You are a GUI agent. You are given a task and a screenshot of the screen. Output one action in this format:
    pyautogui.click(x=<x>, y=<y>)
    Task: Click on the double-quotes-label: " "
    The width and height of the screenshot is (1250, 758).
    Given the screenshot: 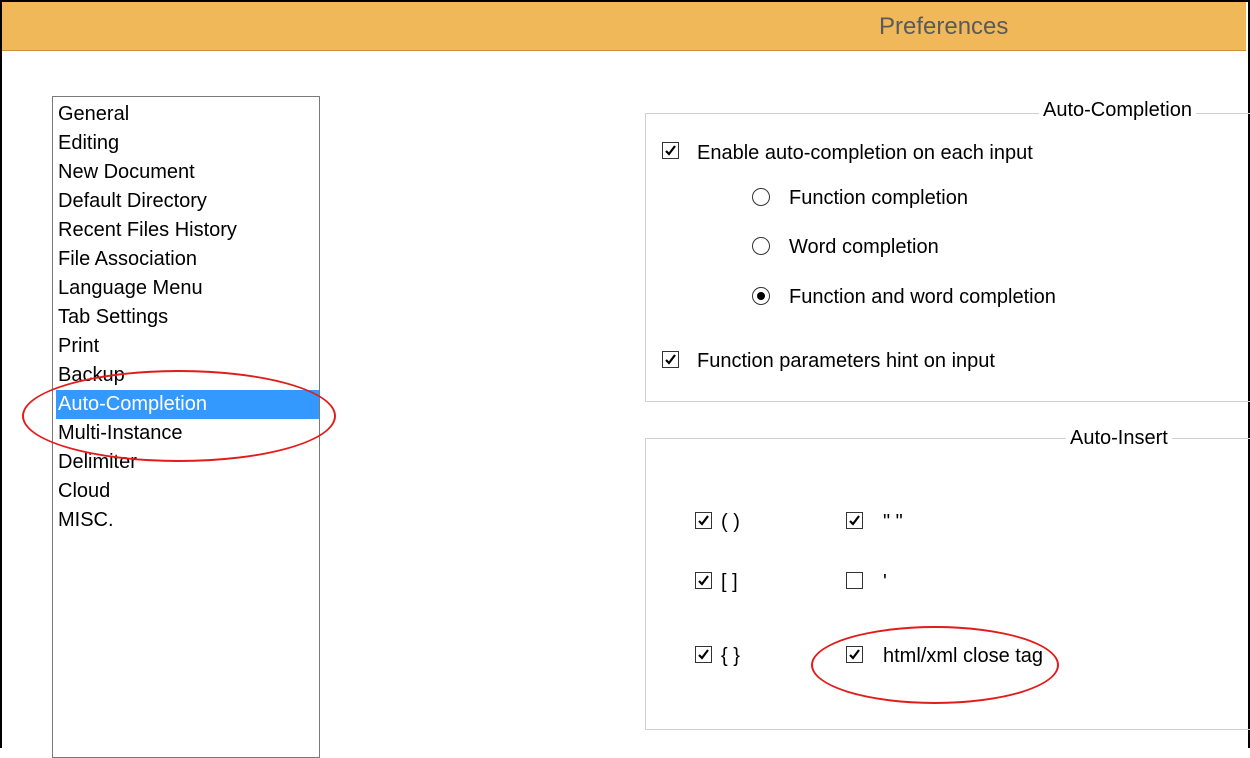 What is the action you would take?
    pyautogui.click(x=893, y=522)
    